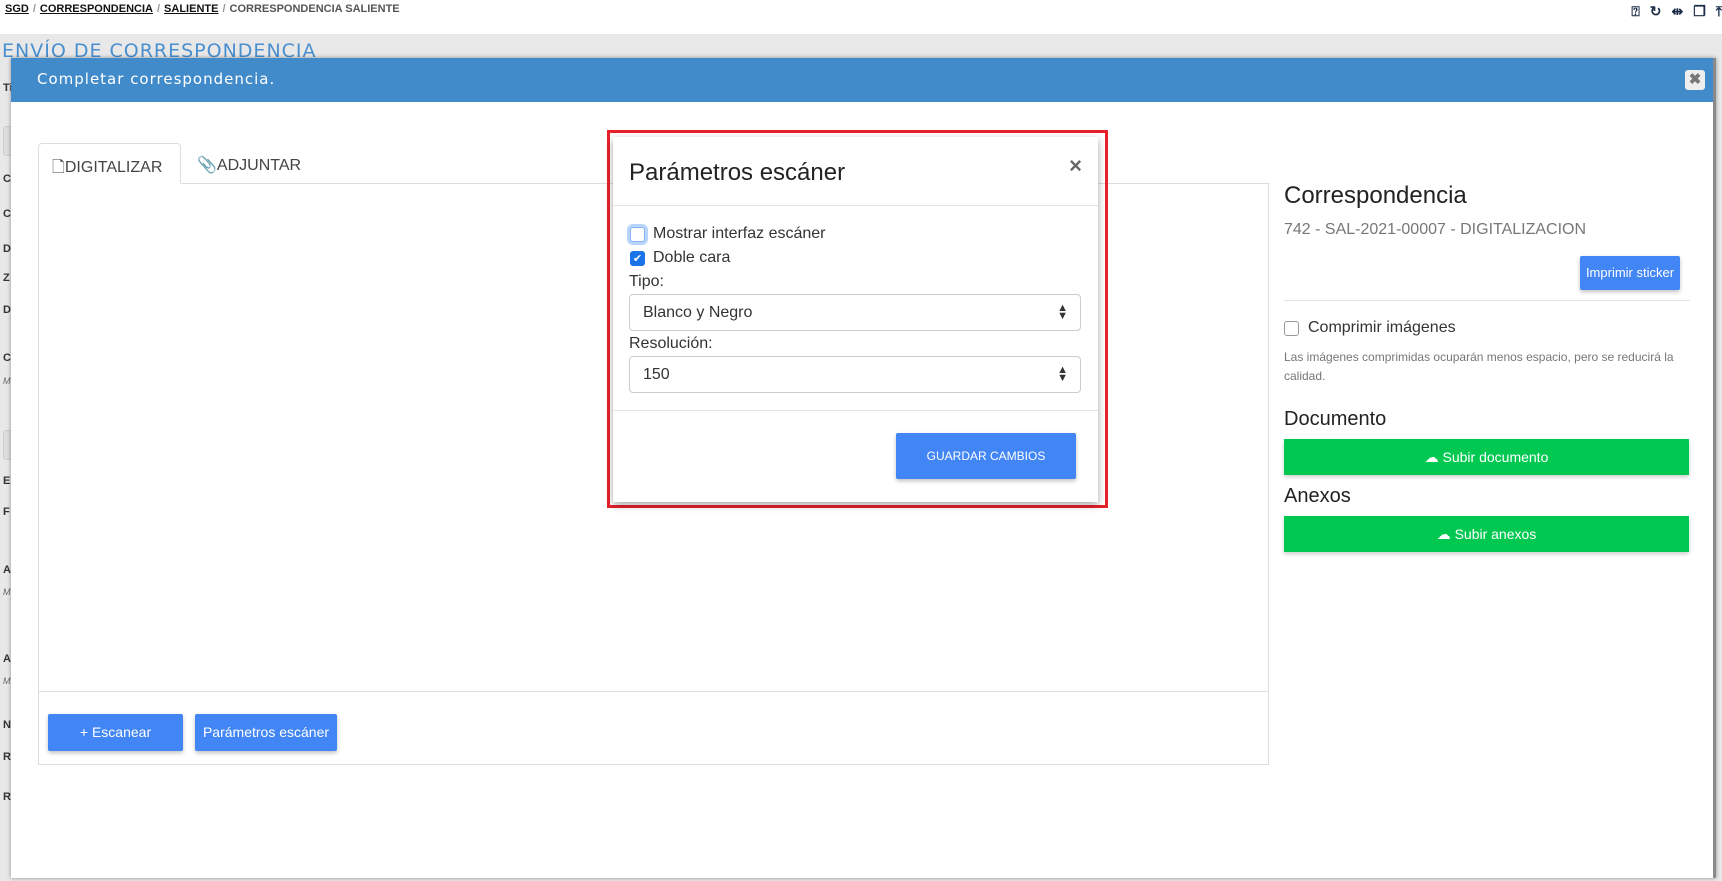 This screenshot has width=1722, height=881. What do you see at coordinates (1699, 11) in the screenshot?
I see `restore-window-icon: ❐` at bounding box center [1699, 11].